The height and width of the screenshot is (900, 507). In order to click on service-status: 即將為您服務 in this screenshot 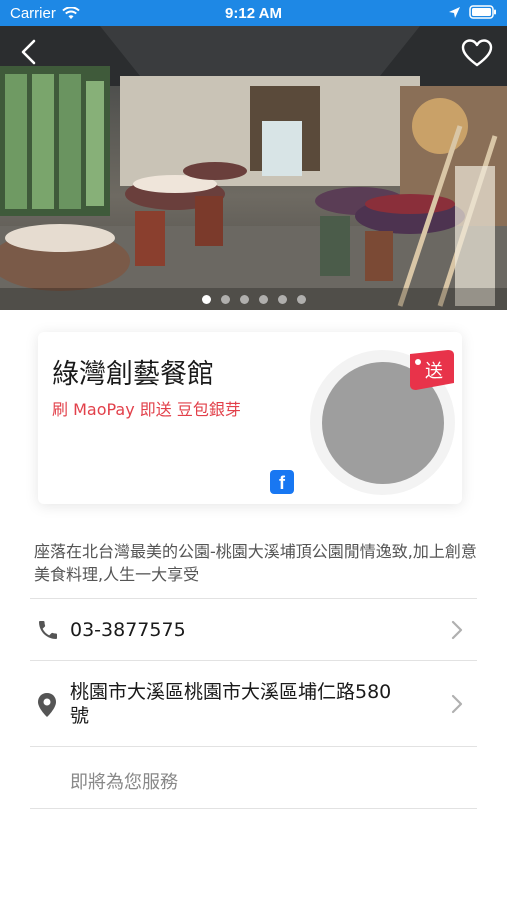, I will do `click(124, 782)`.